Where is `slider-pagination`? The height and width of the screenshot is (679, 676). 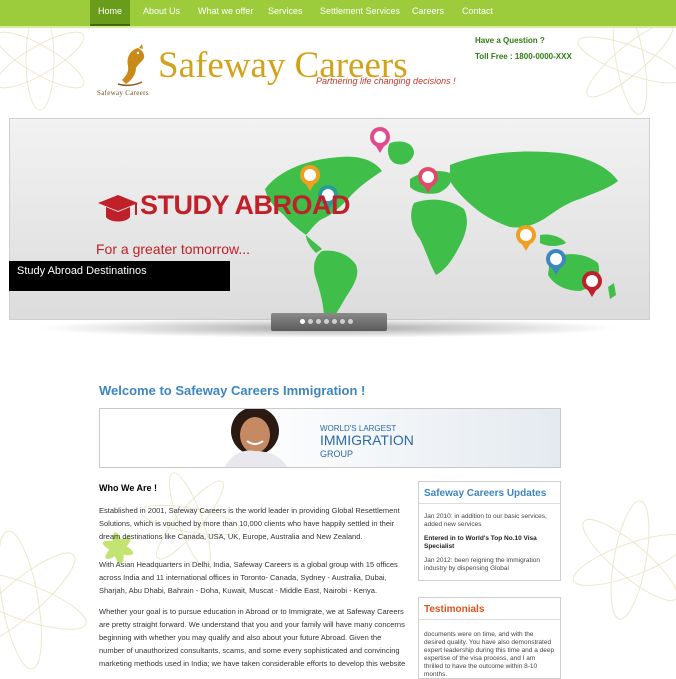
slider-pagination is located at coordinates (329, 322).